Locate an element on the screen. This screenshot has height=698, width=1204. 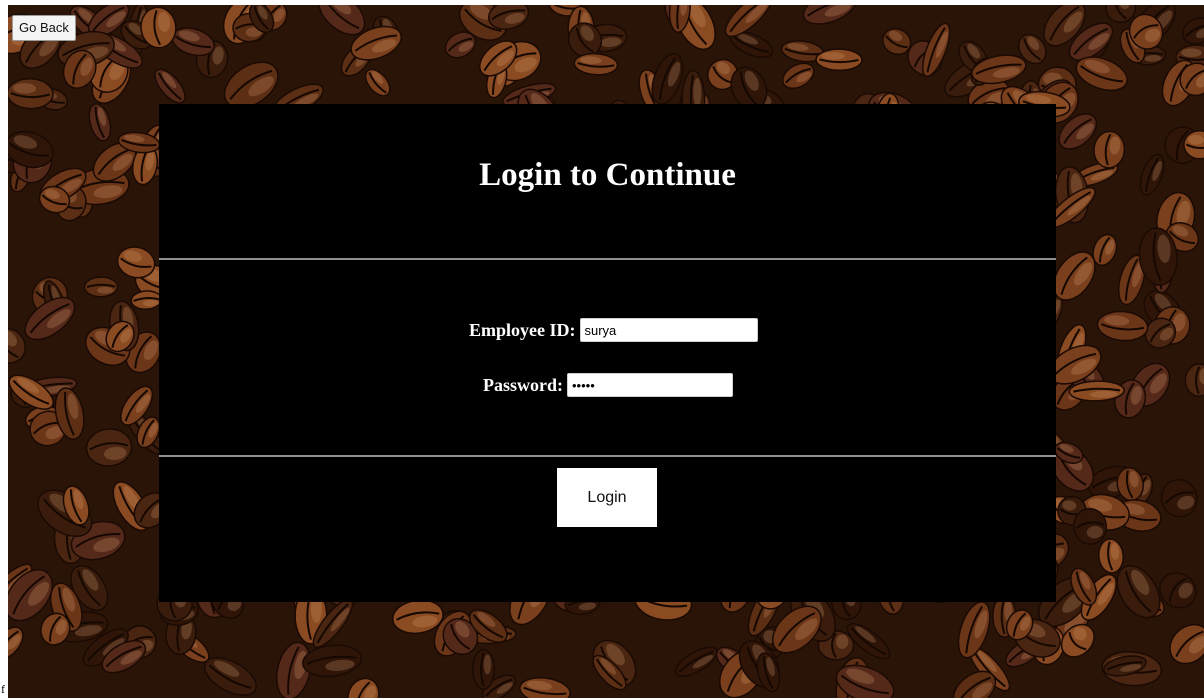
go-back-button: Go Back is located at coordinates (44, 28).